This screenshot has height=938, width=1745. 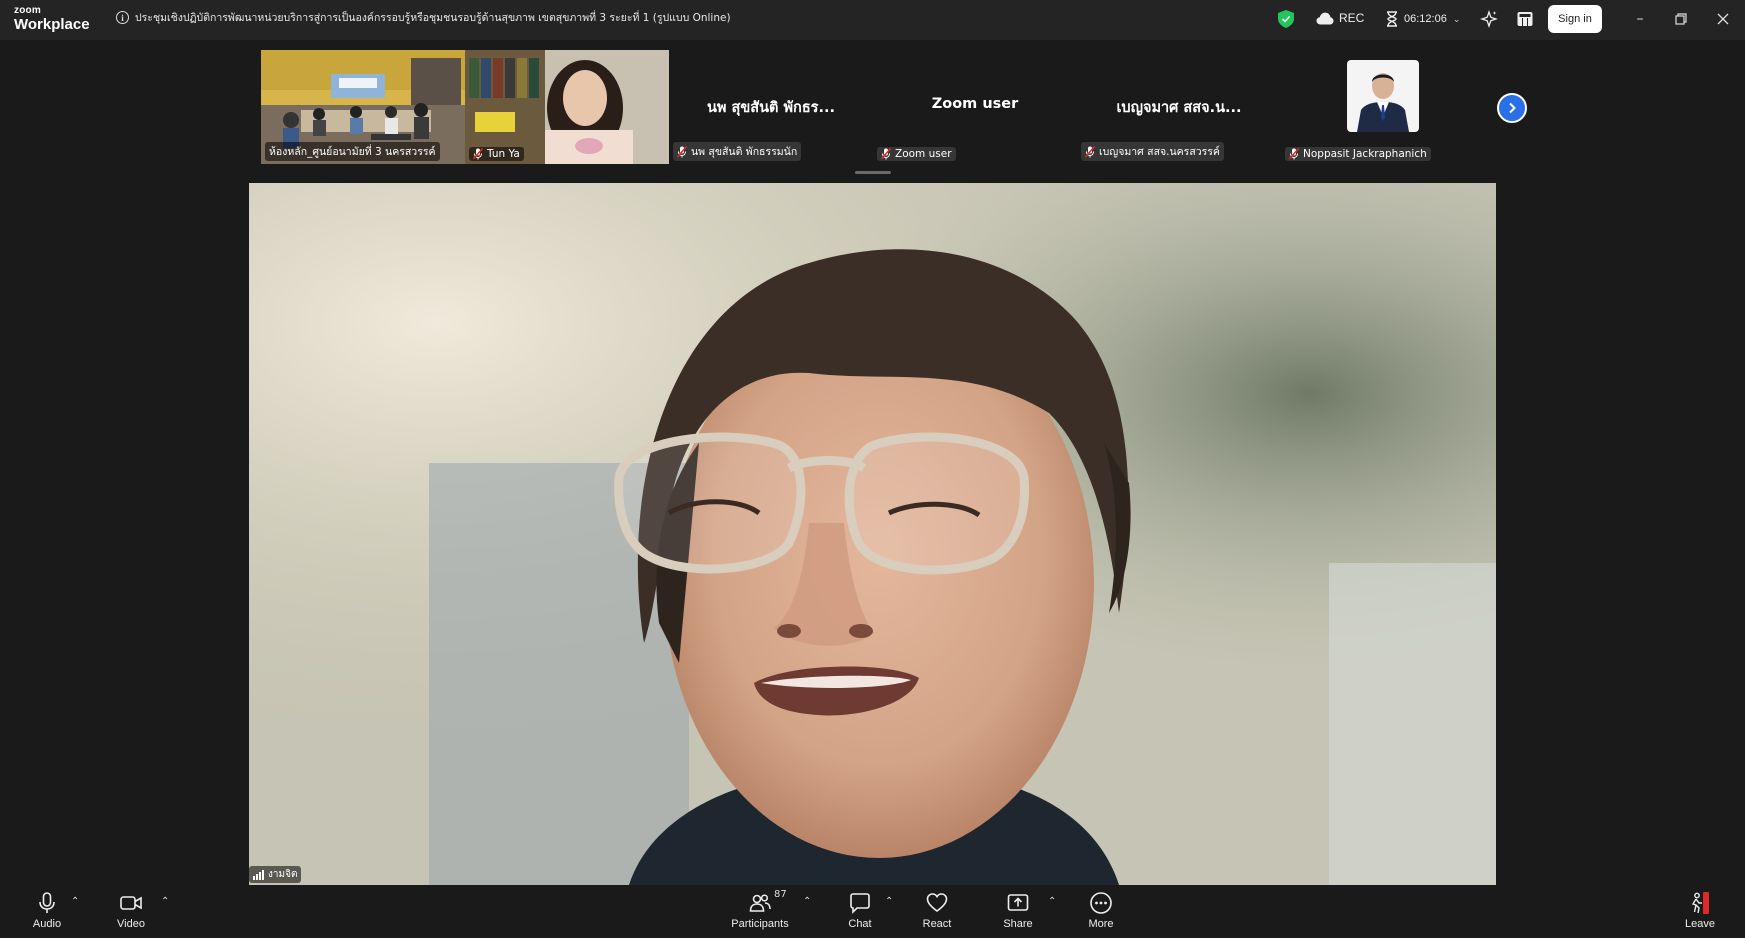 I want to click on leave-button: Leave, so click(x=1700, y=910).